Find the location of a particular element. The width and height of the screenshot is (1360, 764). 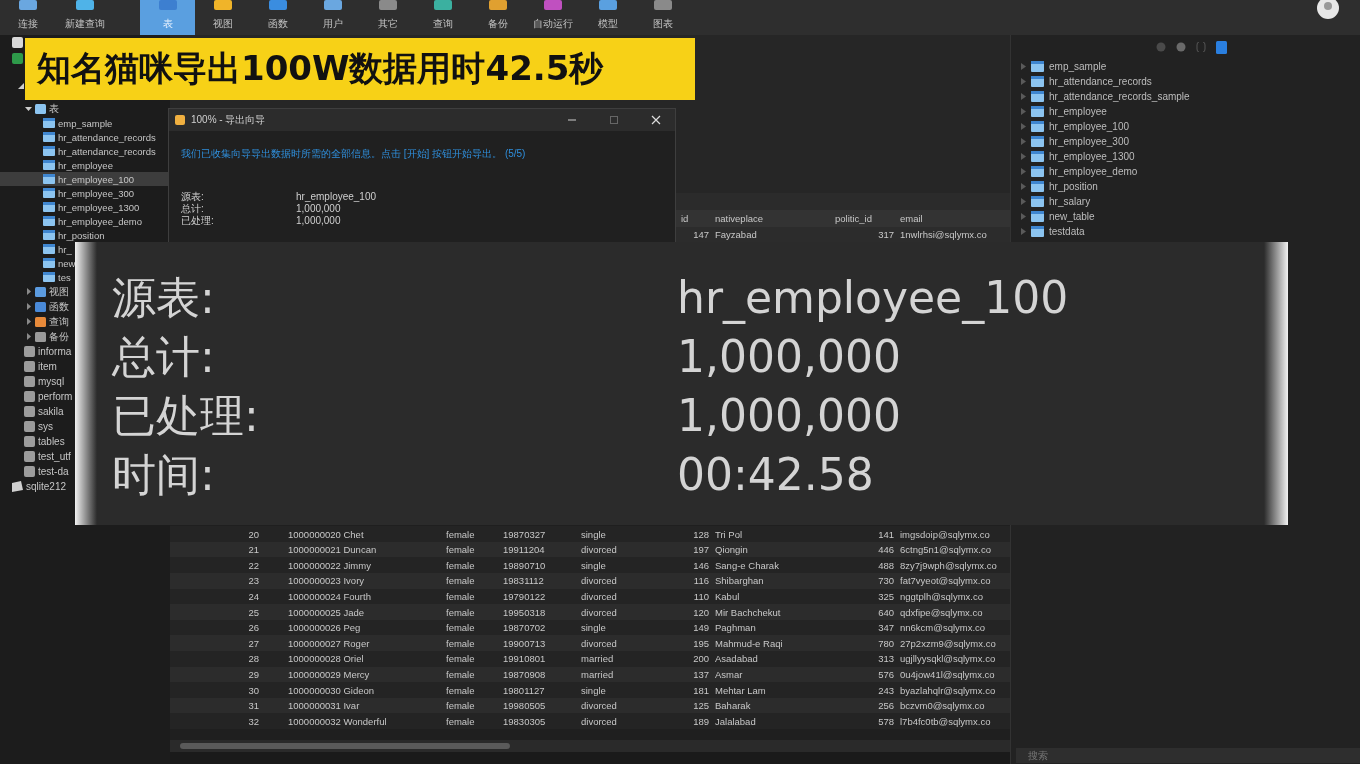

column-header: politic_id is located at coordinates (864, 218).